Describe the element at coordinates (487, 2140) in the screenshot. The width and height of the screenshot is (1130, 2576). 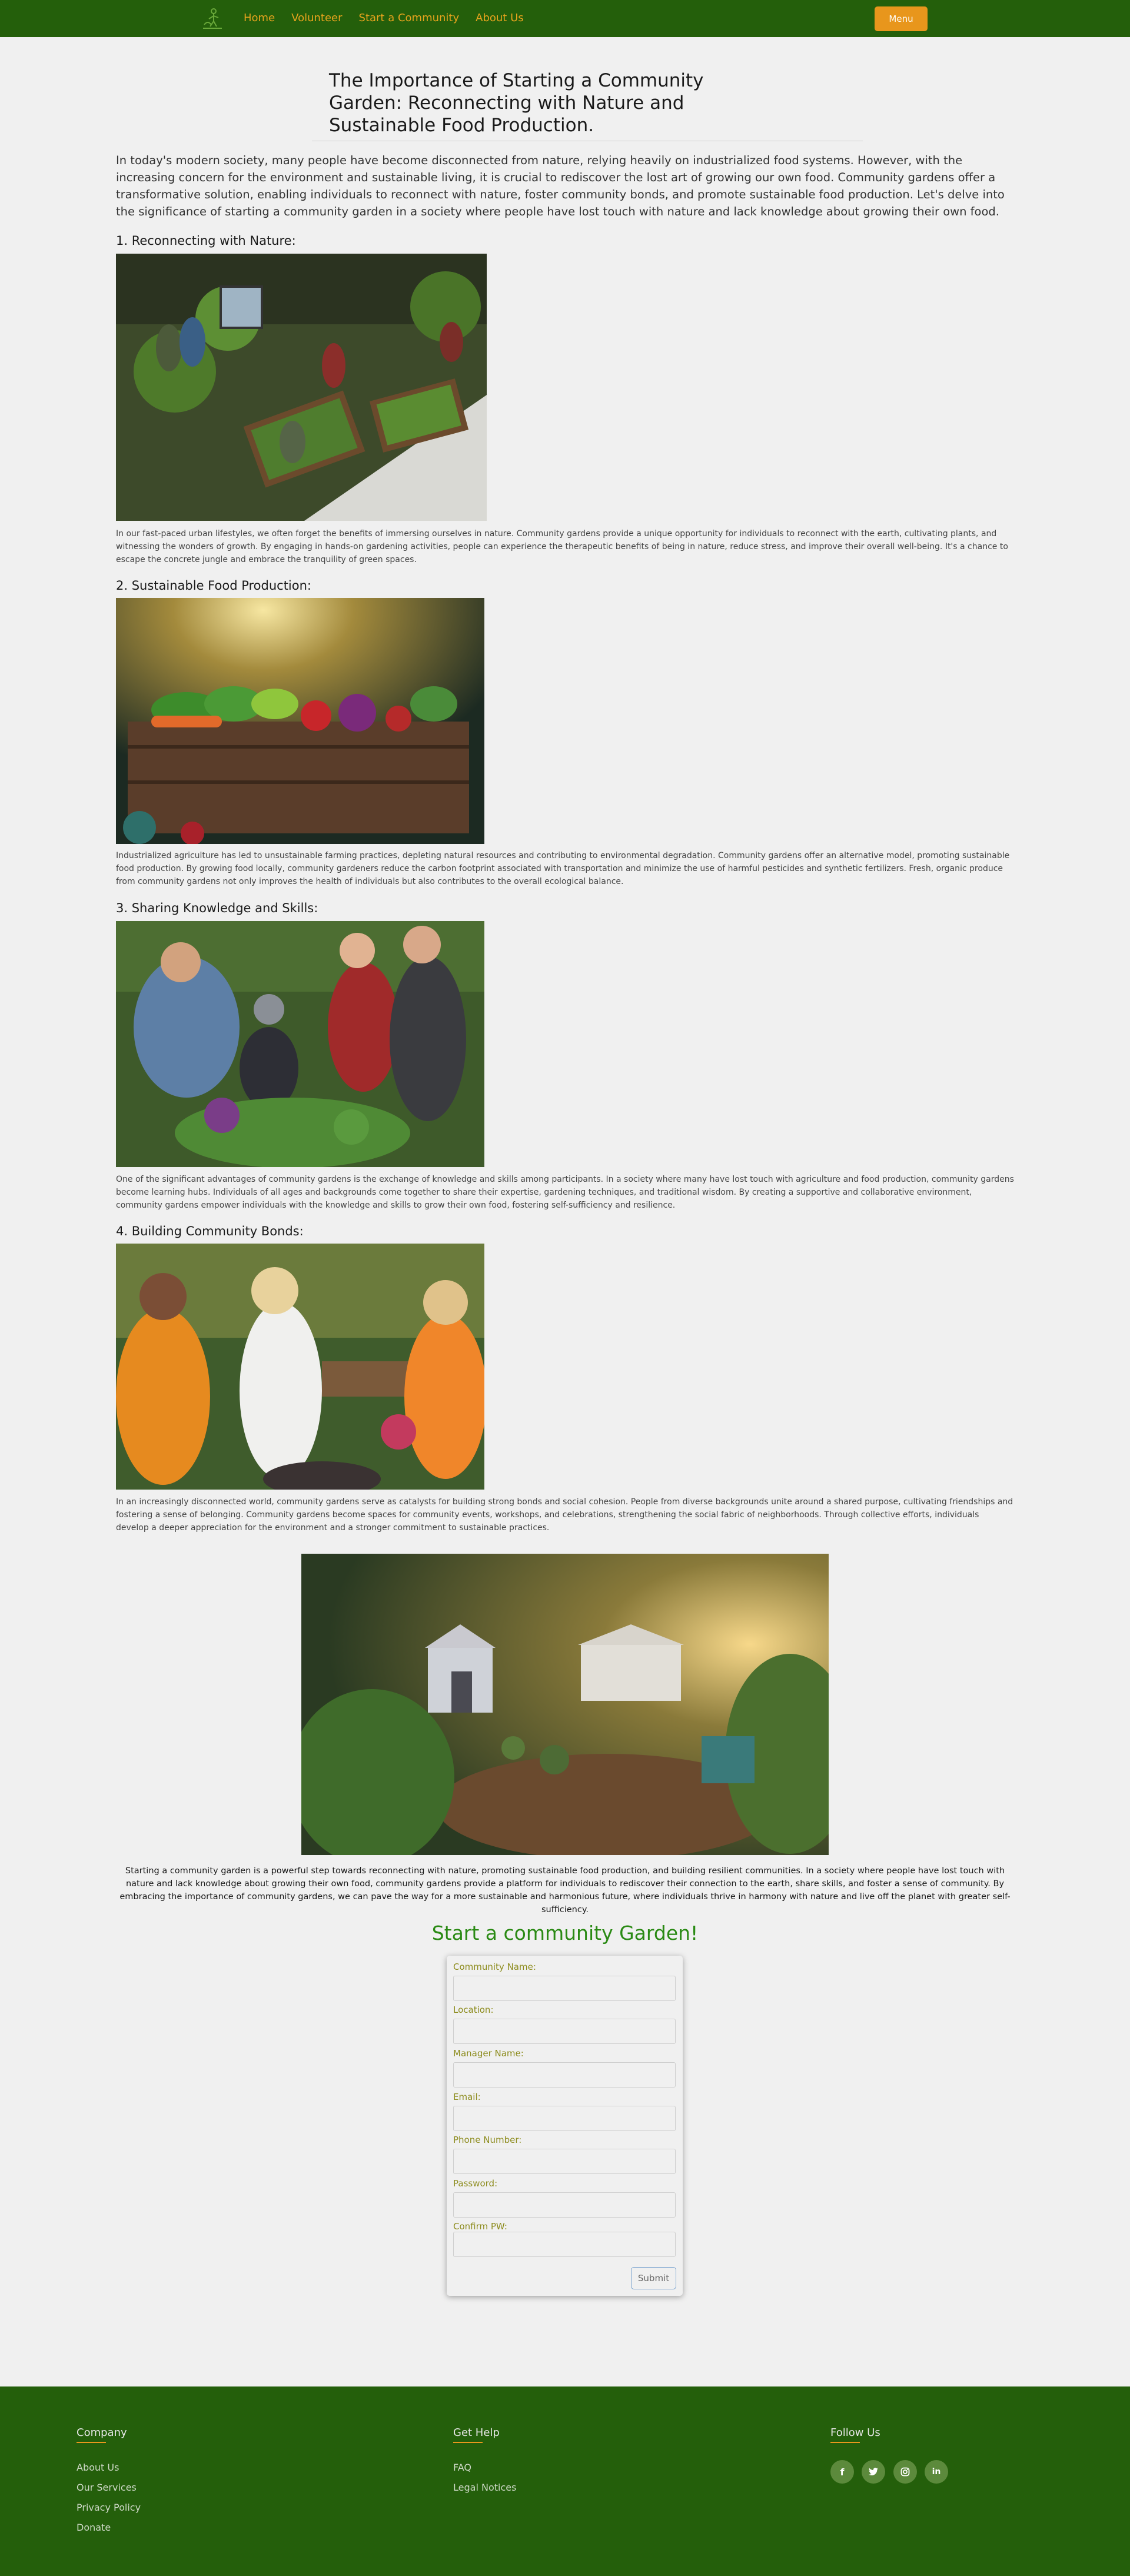
I see `phone-number-label: Phone Number:` at that location.